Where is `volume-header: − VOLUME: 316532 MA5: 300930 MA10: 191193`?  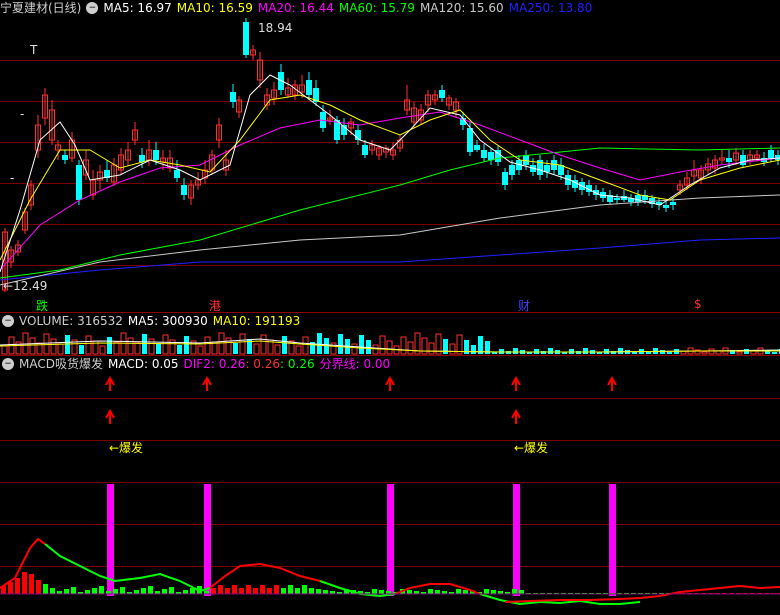
volume-header: − VOLUME: 316532 MA5: 300930 MA10: 191193 is located at coordinates (152, 321).